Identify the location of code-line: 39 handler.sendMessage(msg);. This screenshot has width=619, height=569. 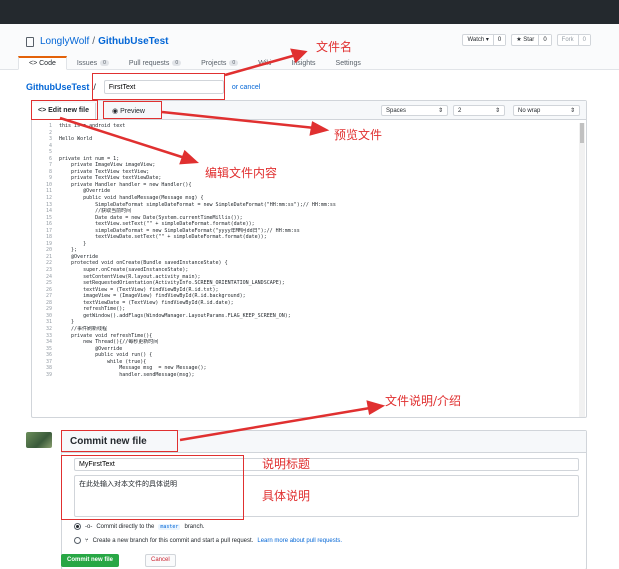
(306, 375).